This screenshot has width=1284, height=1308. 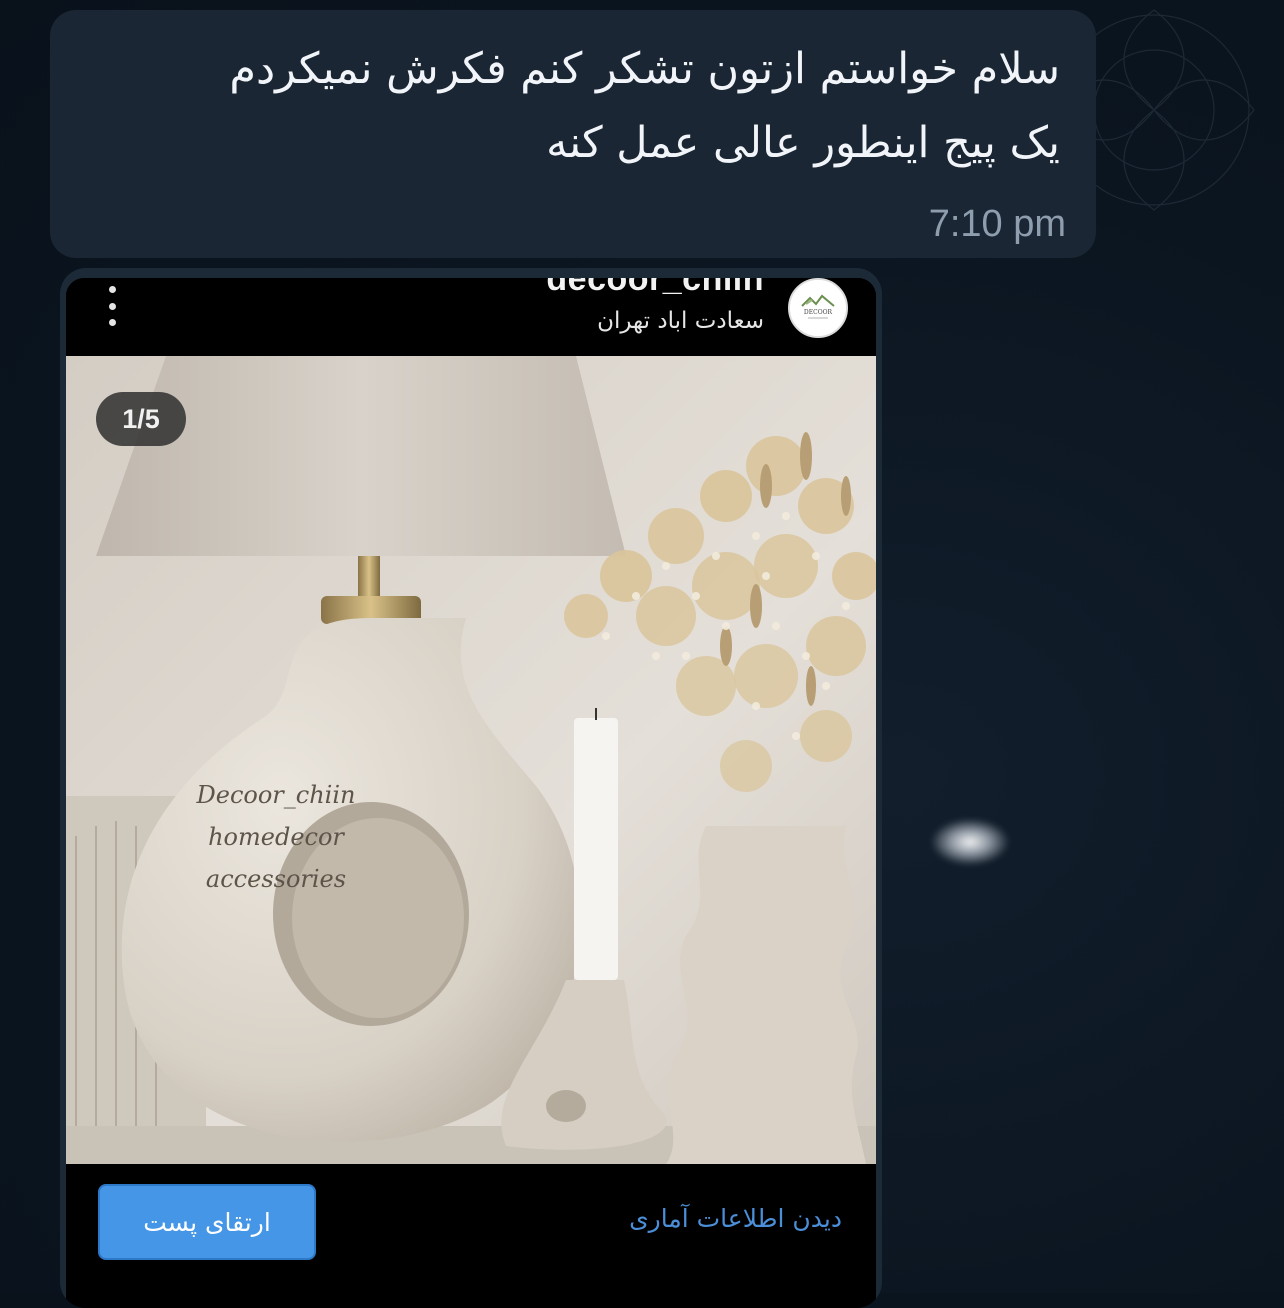 I want to click on promote-post-button: ارتقای پست, so click(x=207, y=1222).